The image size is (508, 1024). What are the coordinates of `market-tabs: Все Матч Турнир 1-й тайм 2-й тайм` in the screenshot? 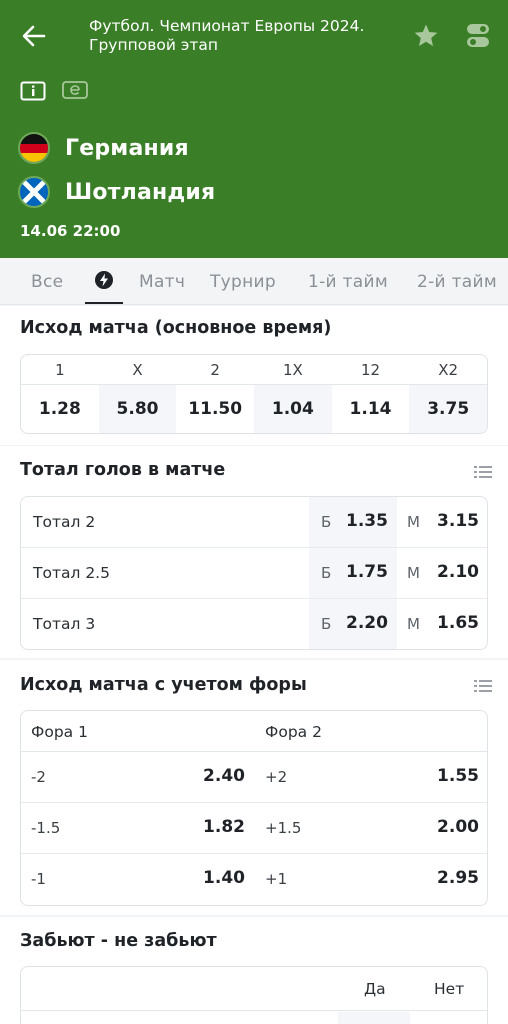 It's located at (254, 281).